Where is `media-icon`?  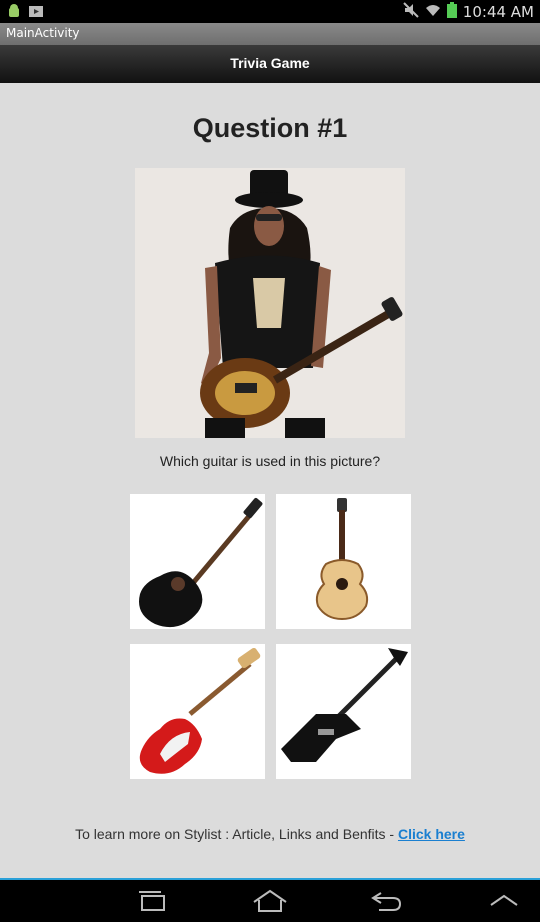
media-icon is located at coordinates (36, 13).